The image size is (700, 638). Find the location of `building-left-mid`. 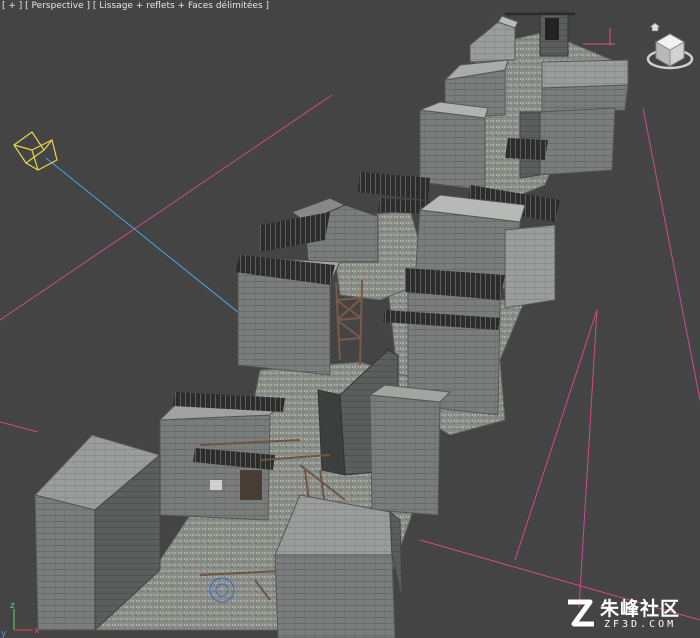

building-left-mid is located at coordinates (454, 146).